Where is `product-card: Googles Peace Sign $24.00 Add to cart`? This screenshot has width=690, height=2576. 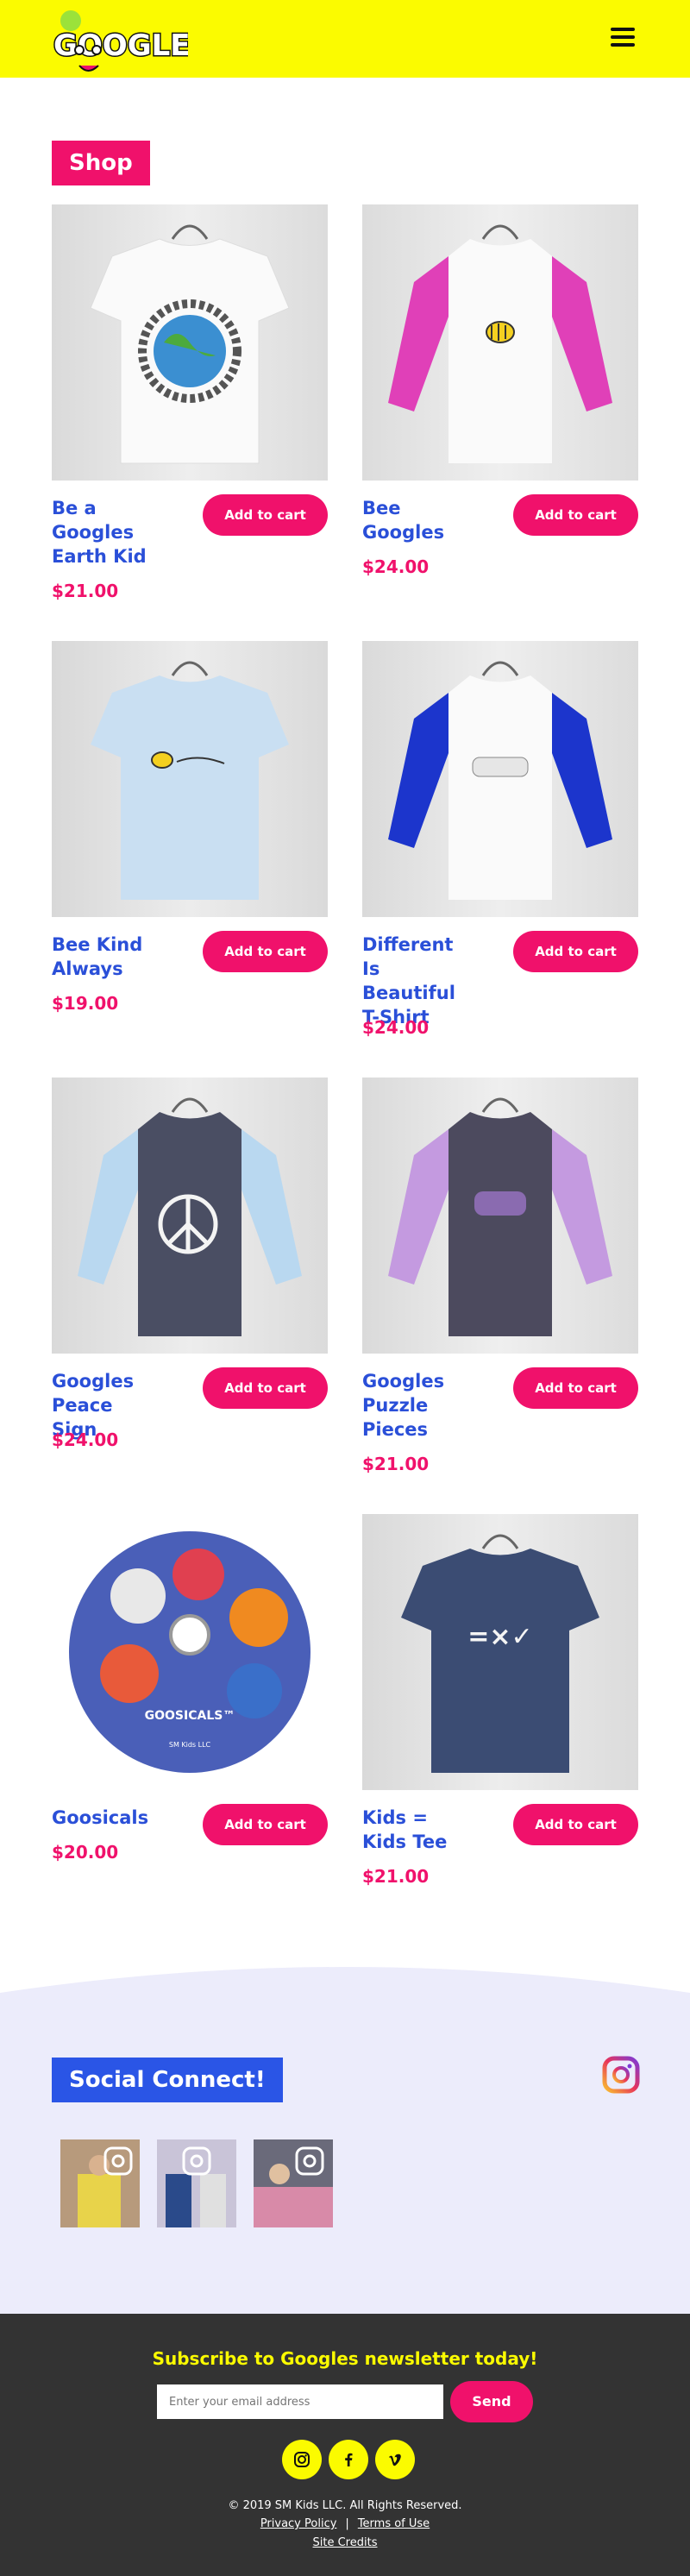 product-card: Googles Peace Sign $24.00 Add to cart is located at coordinates (190, 1264).